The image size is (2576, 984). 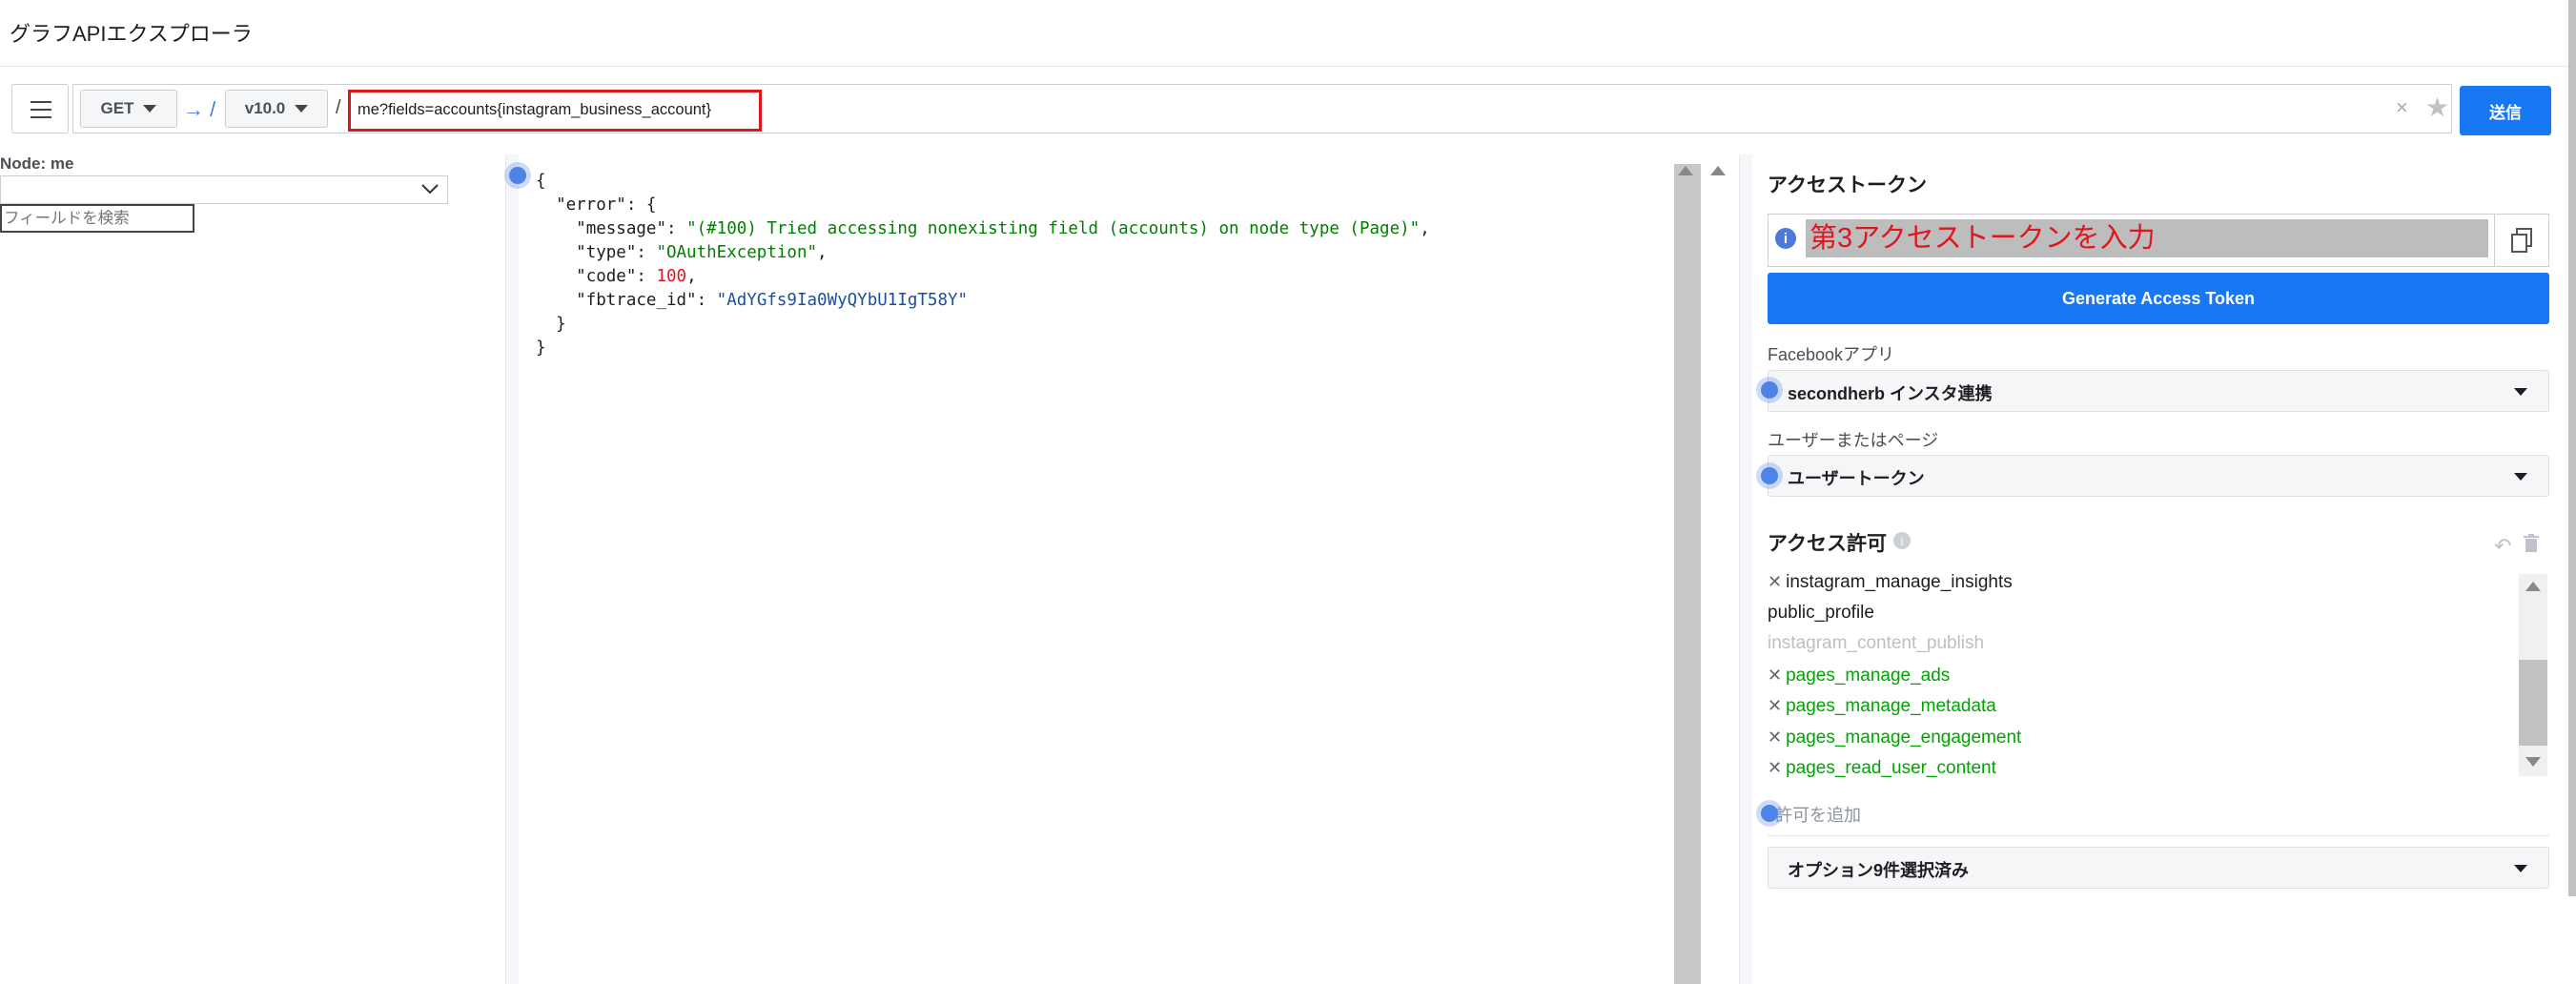 I want to click on add-permission-input: 許可を追加, so click(x=1818, y=814).